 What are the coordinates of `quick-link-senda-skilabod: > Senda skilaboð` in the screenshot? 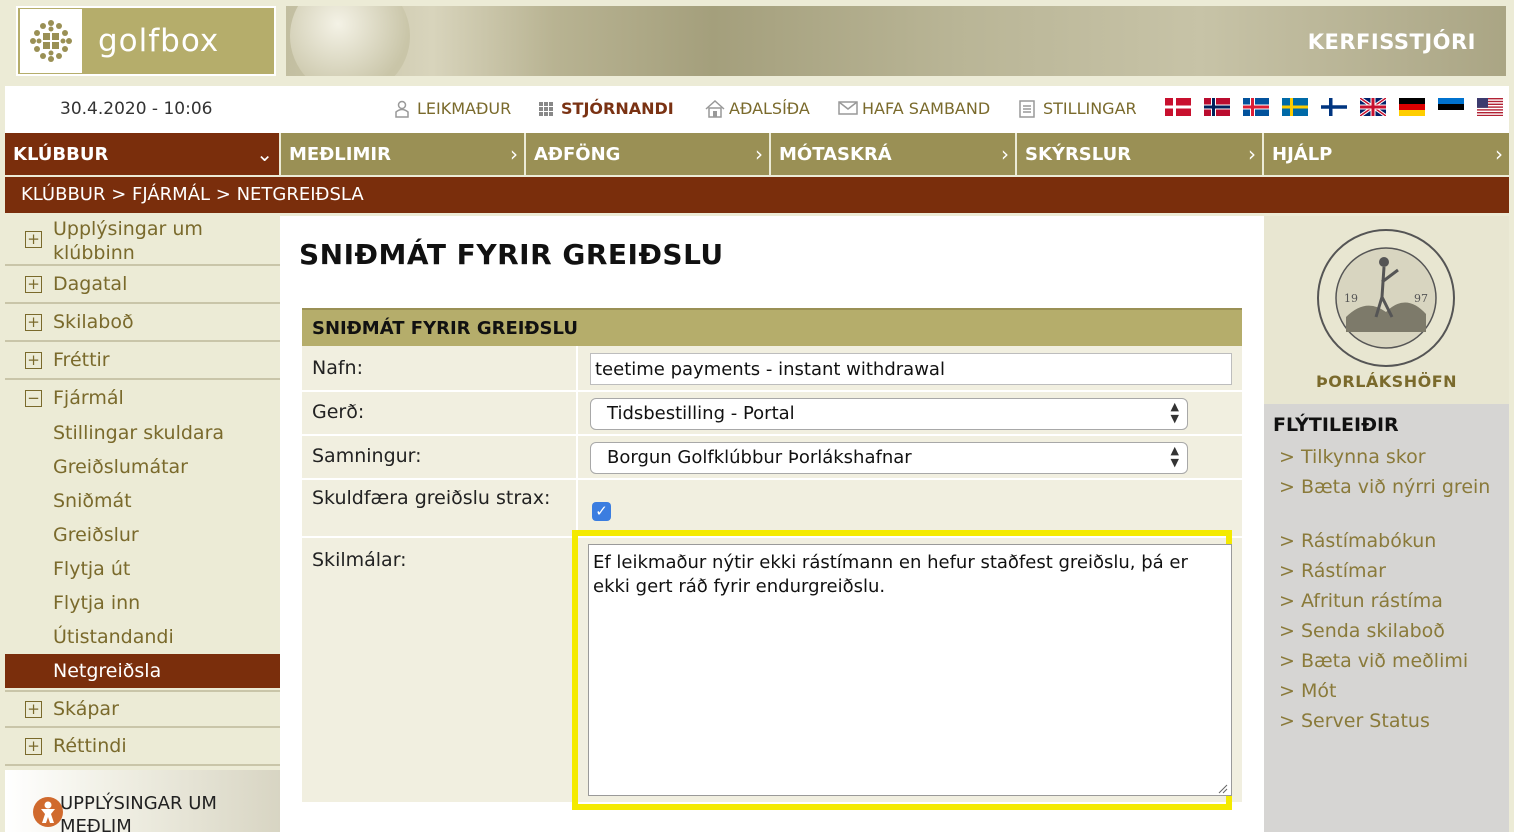 It's located at (1391, 631).